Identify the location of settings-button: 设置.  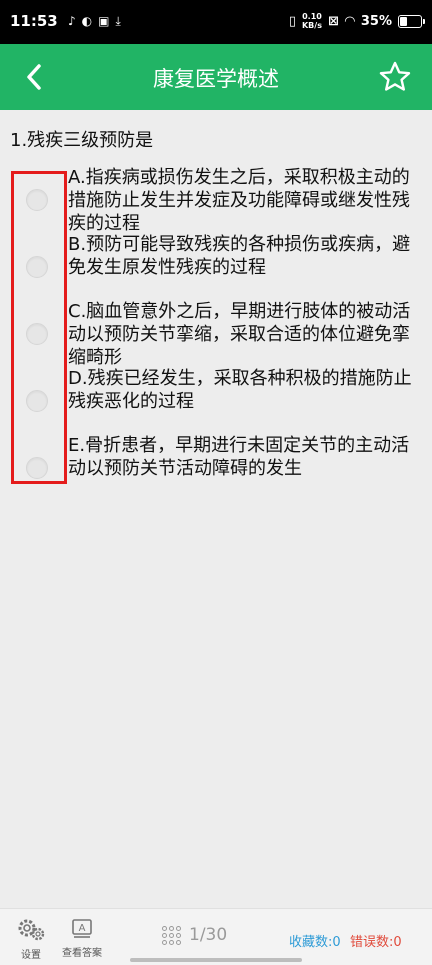
(31, 939).